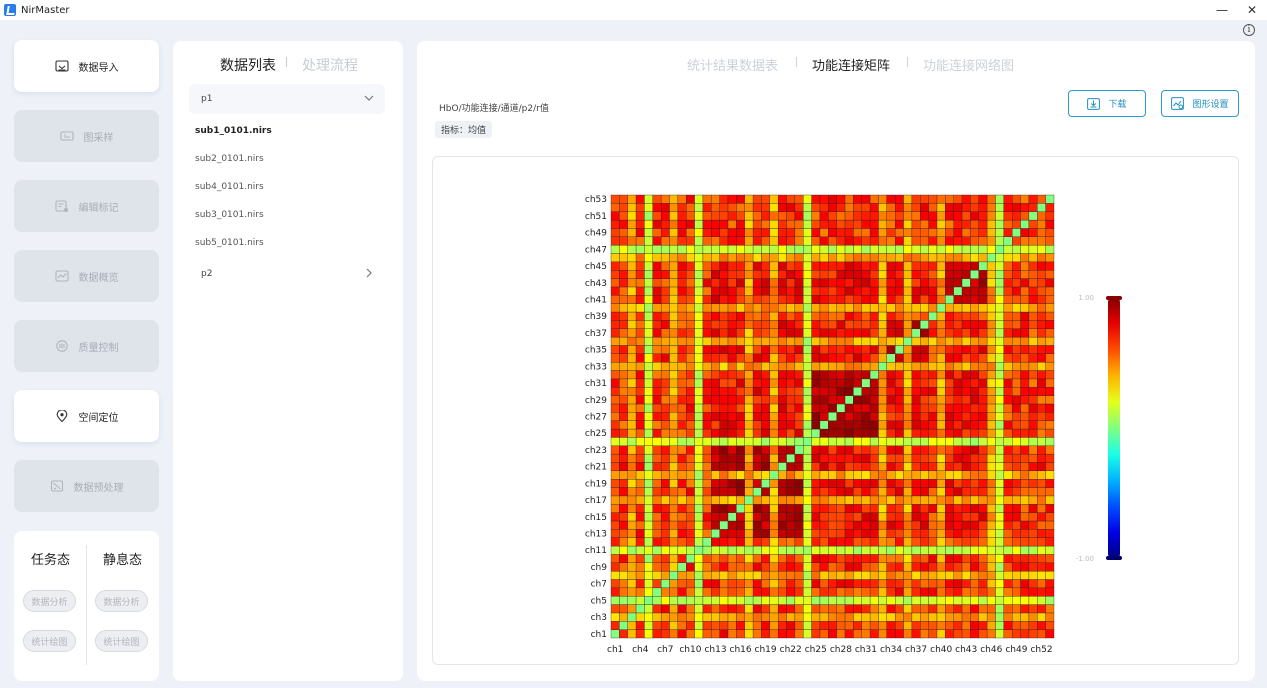 This screenshot has width=1267, height=688. Describe the element at coordinates (229, 187) in the screenshot. I see `file-item-sub4: sub4_0101.nirs` at that location.